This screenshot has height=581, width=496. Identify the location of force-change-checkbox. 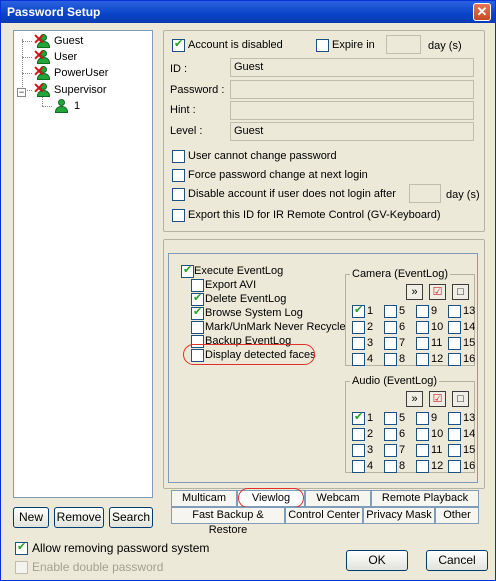
(178, 175).